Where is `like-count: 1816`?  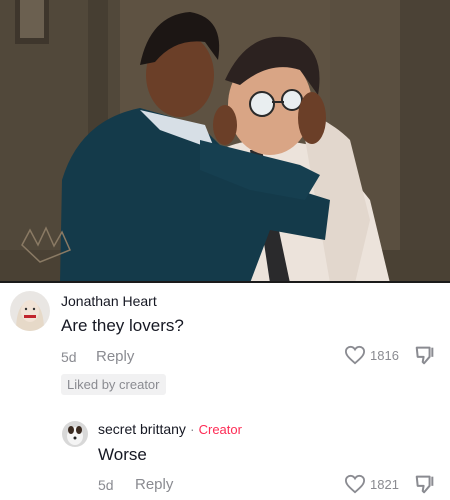 like-count: 1816 is located at coordinates (384, 355).